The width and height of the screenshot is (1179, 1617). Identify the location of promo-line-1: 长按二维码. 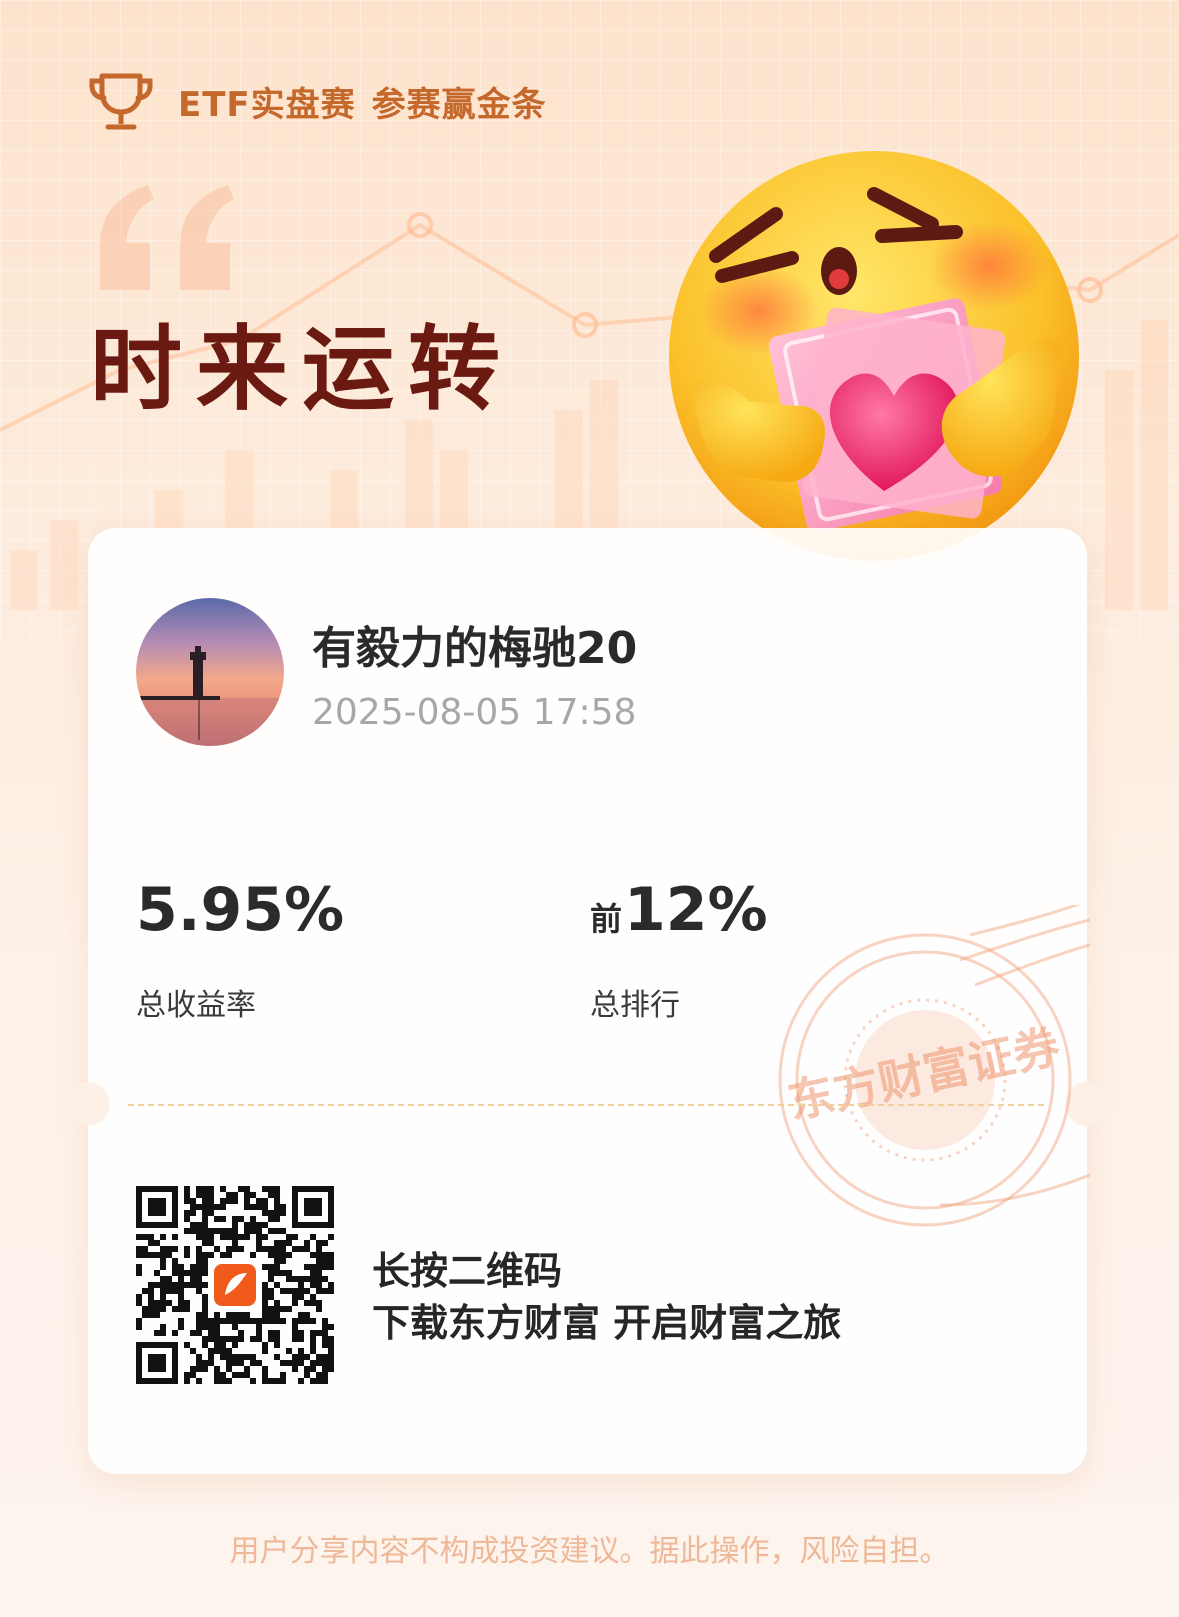
(467, 1271).